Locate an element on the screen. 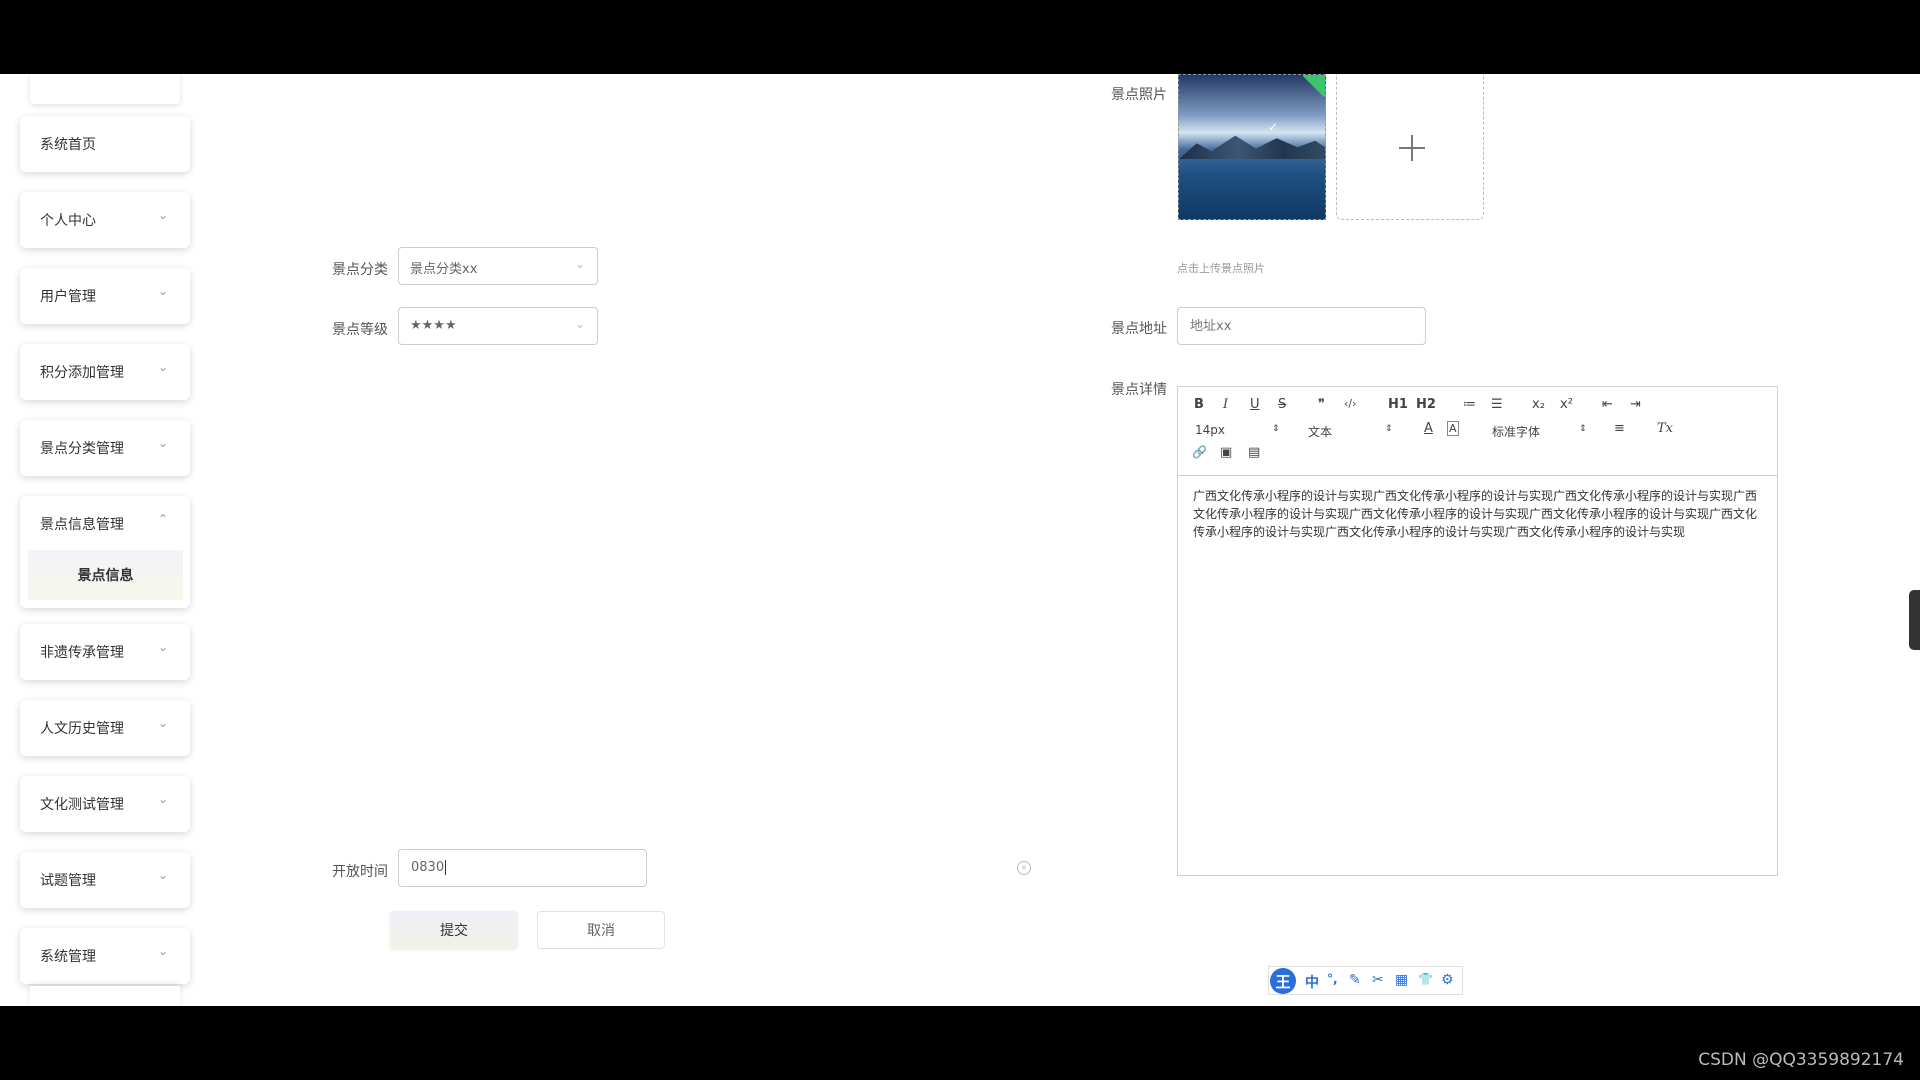  ime-keyboard-icon: ▦ is located at coordinates (1401, 980).